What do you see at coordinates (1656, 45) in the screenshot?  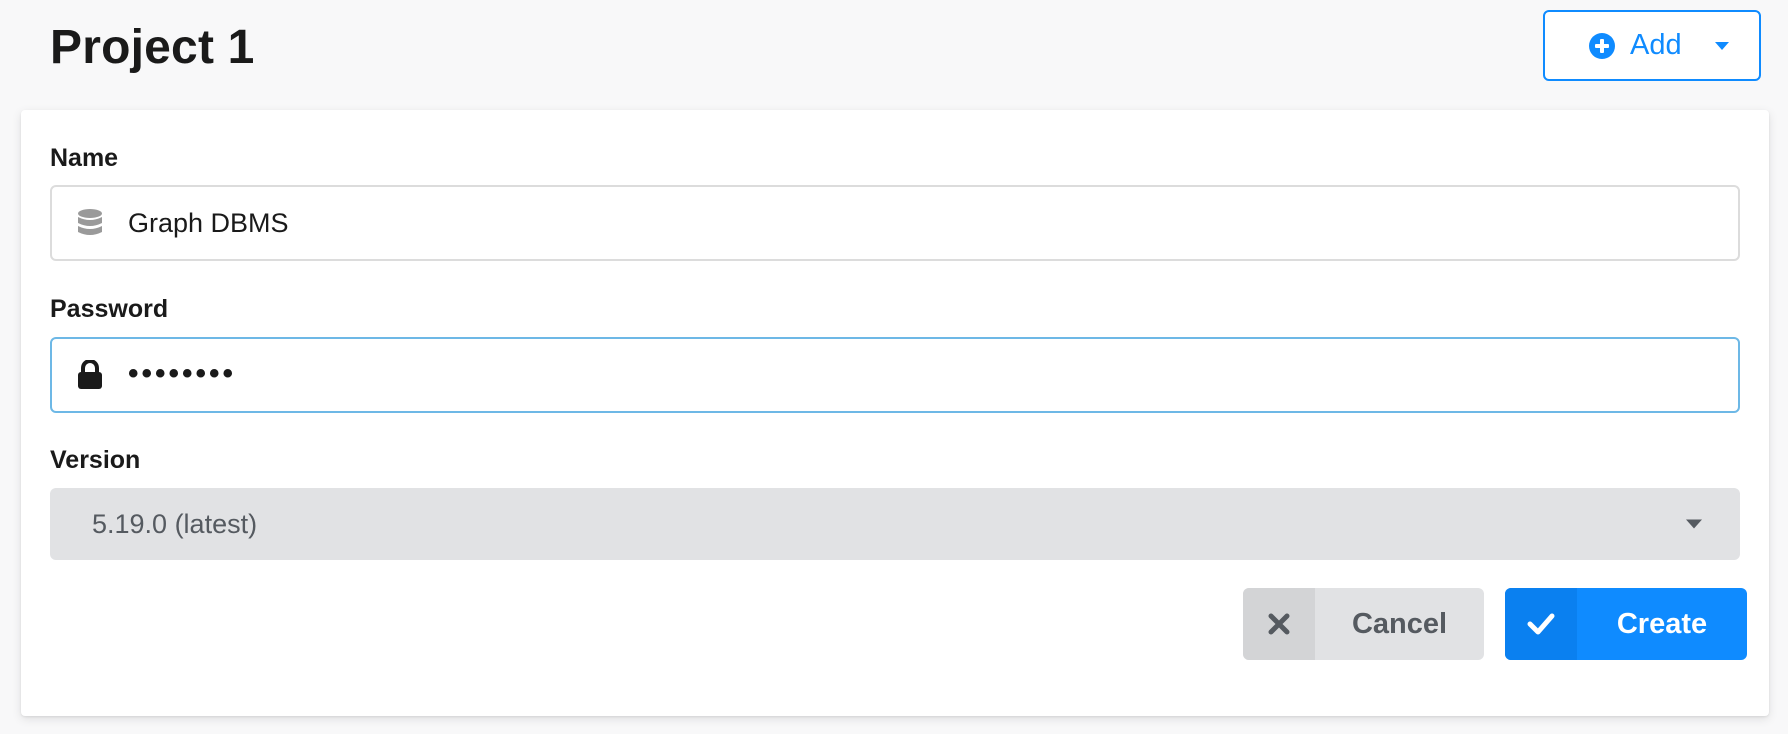 I see `add-button-label: Add` at bounding box center [1656, 45].